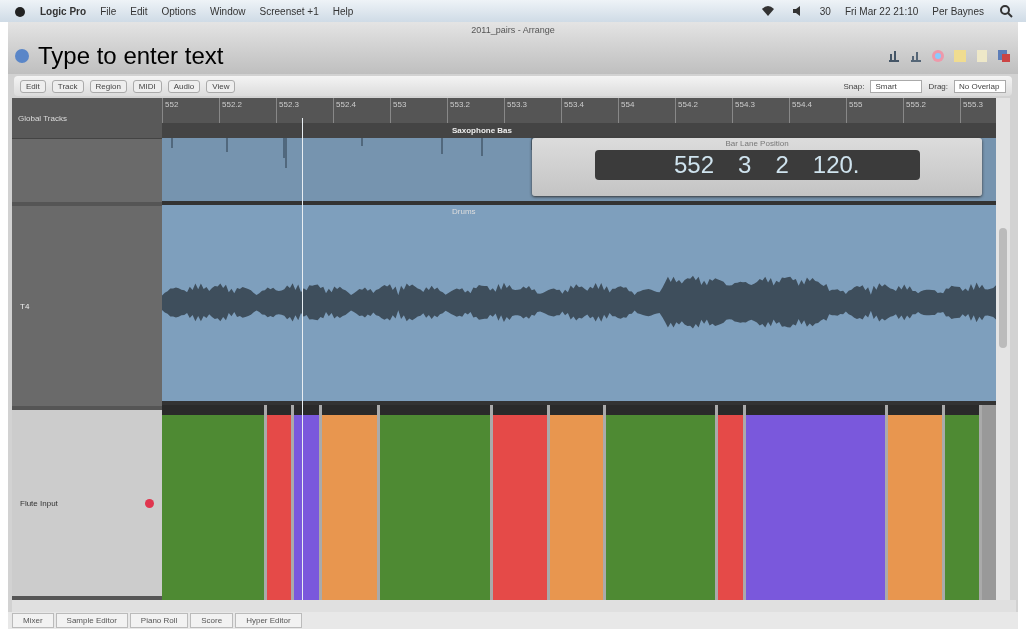 The width and height of the screenshot is (1026, 629). Describe the element at coordinates (39, 503) in the screenshot. I see `track-name: Flute Input` at that location.